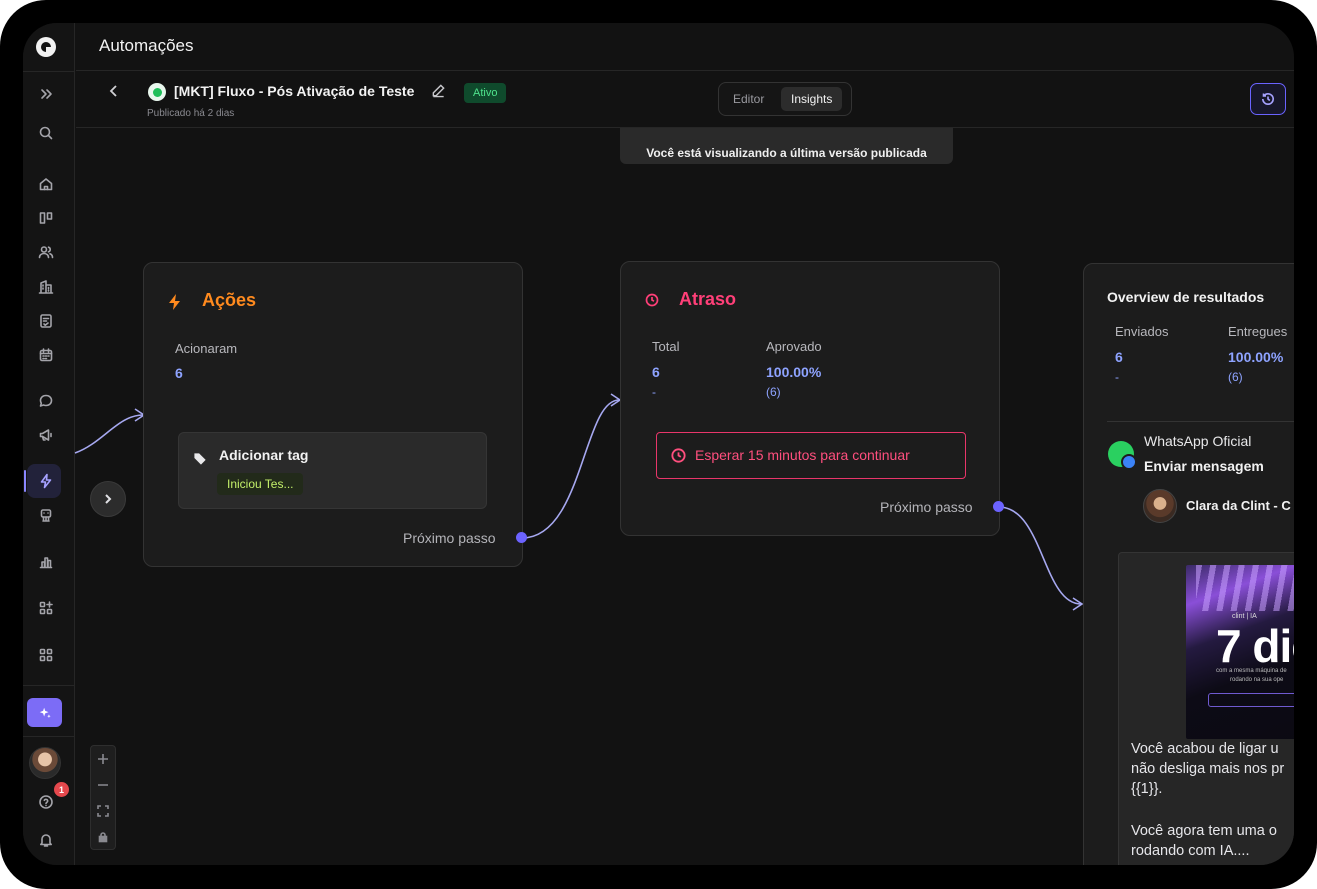  I want to click on zoom-out-button, so click(103, 784).